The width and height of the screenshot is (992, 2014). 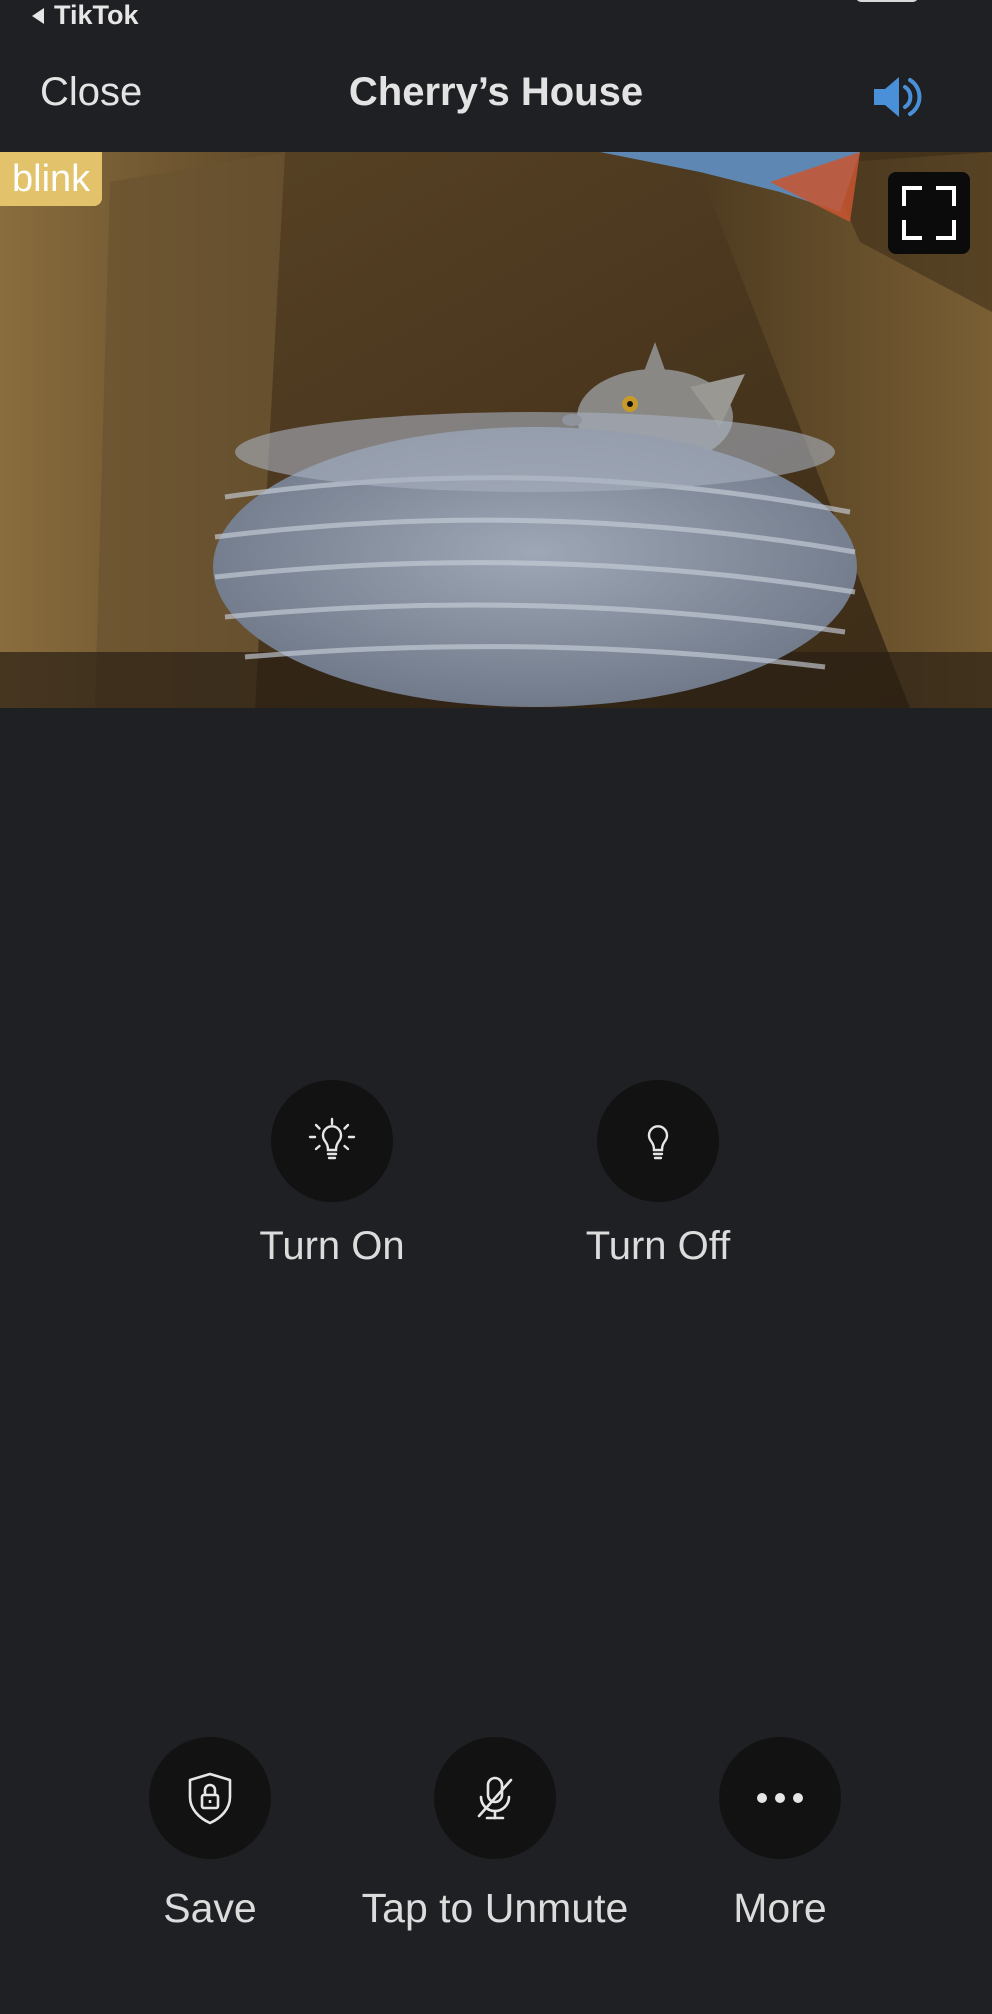 I want to click on page-title: Cherry’s House, so click(x=496, y=92).